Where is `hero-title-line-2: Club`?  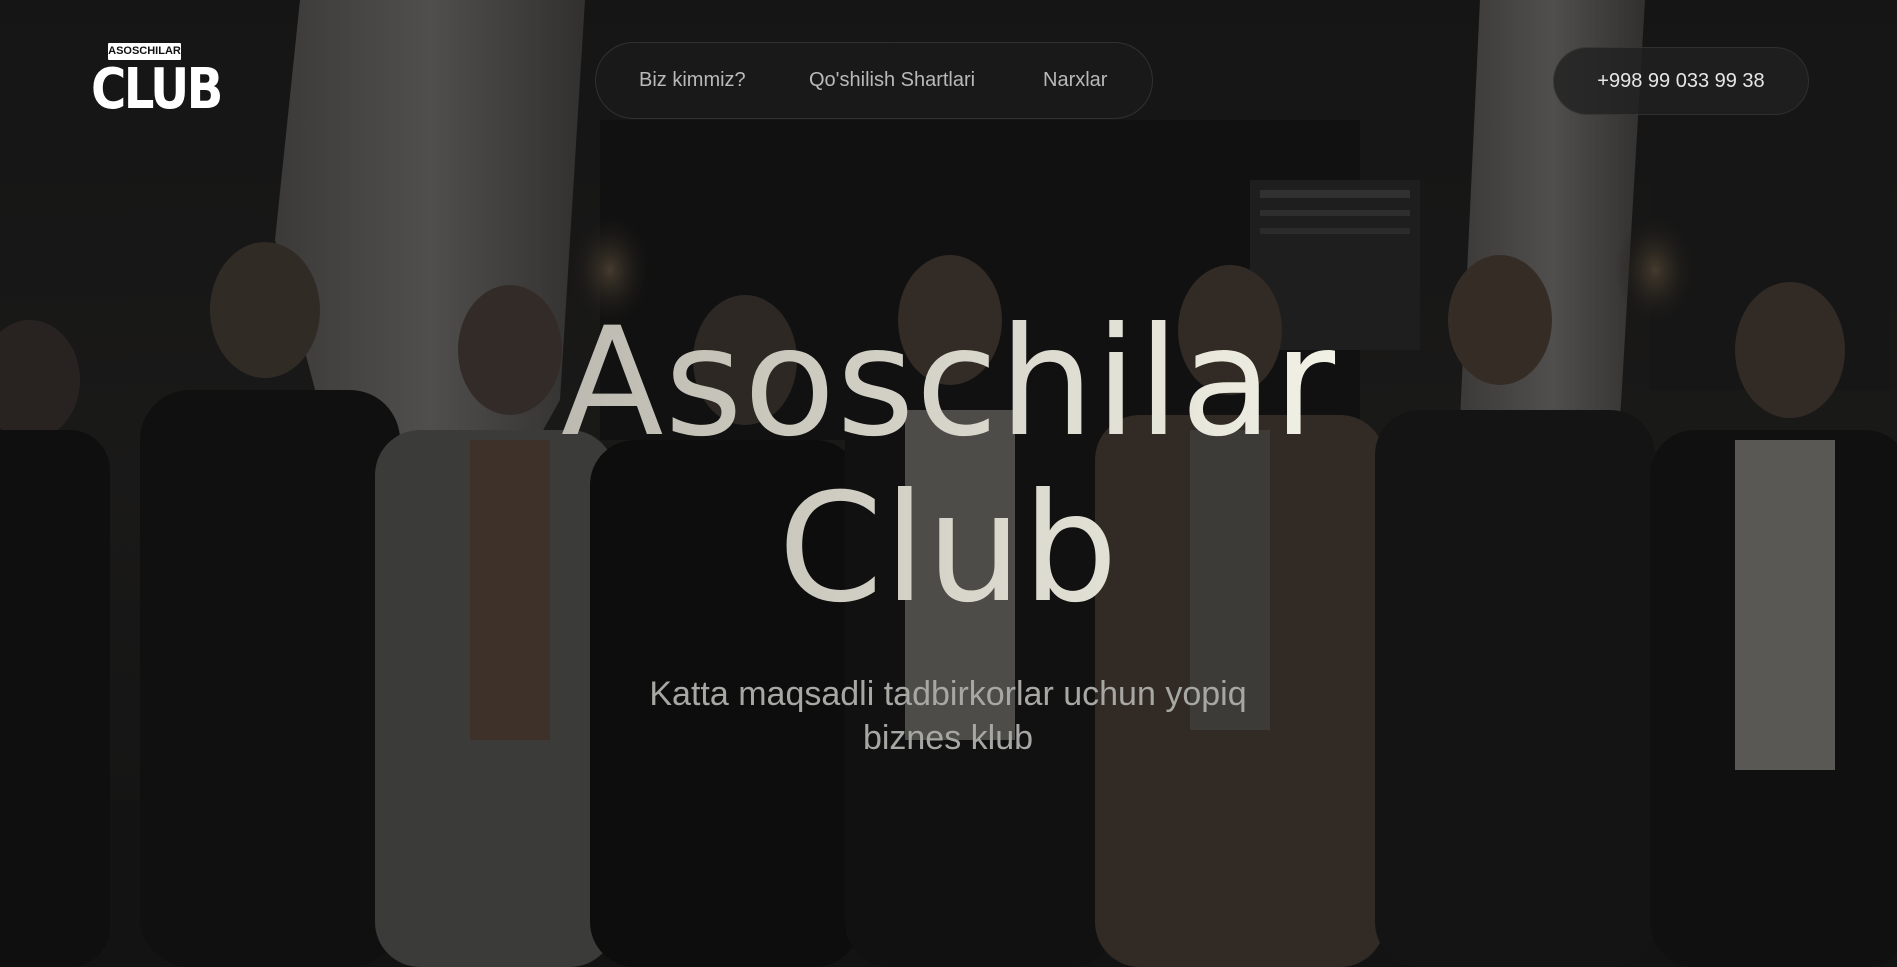
hero-title-line-2: Club is located at coordinates (948, 549).